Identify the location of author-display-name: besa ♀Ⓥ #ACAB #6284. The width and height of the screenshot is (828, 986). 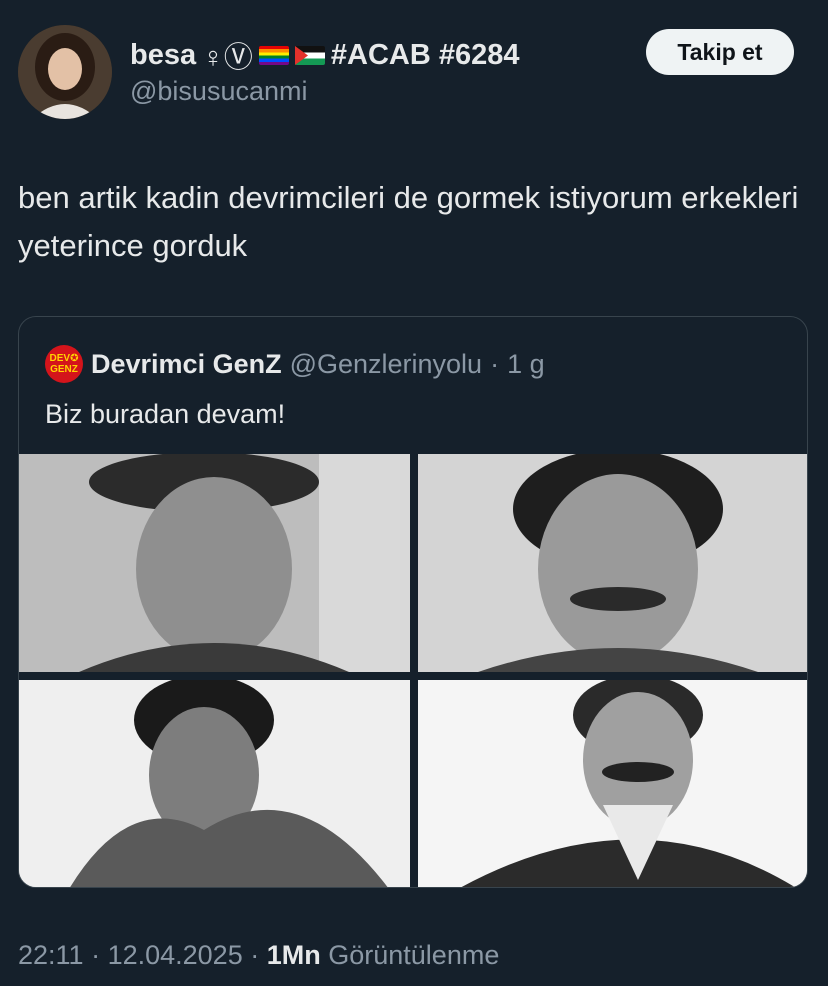
(324, 55).